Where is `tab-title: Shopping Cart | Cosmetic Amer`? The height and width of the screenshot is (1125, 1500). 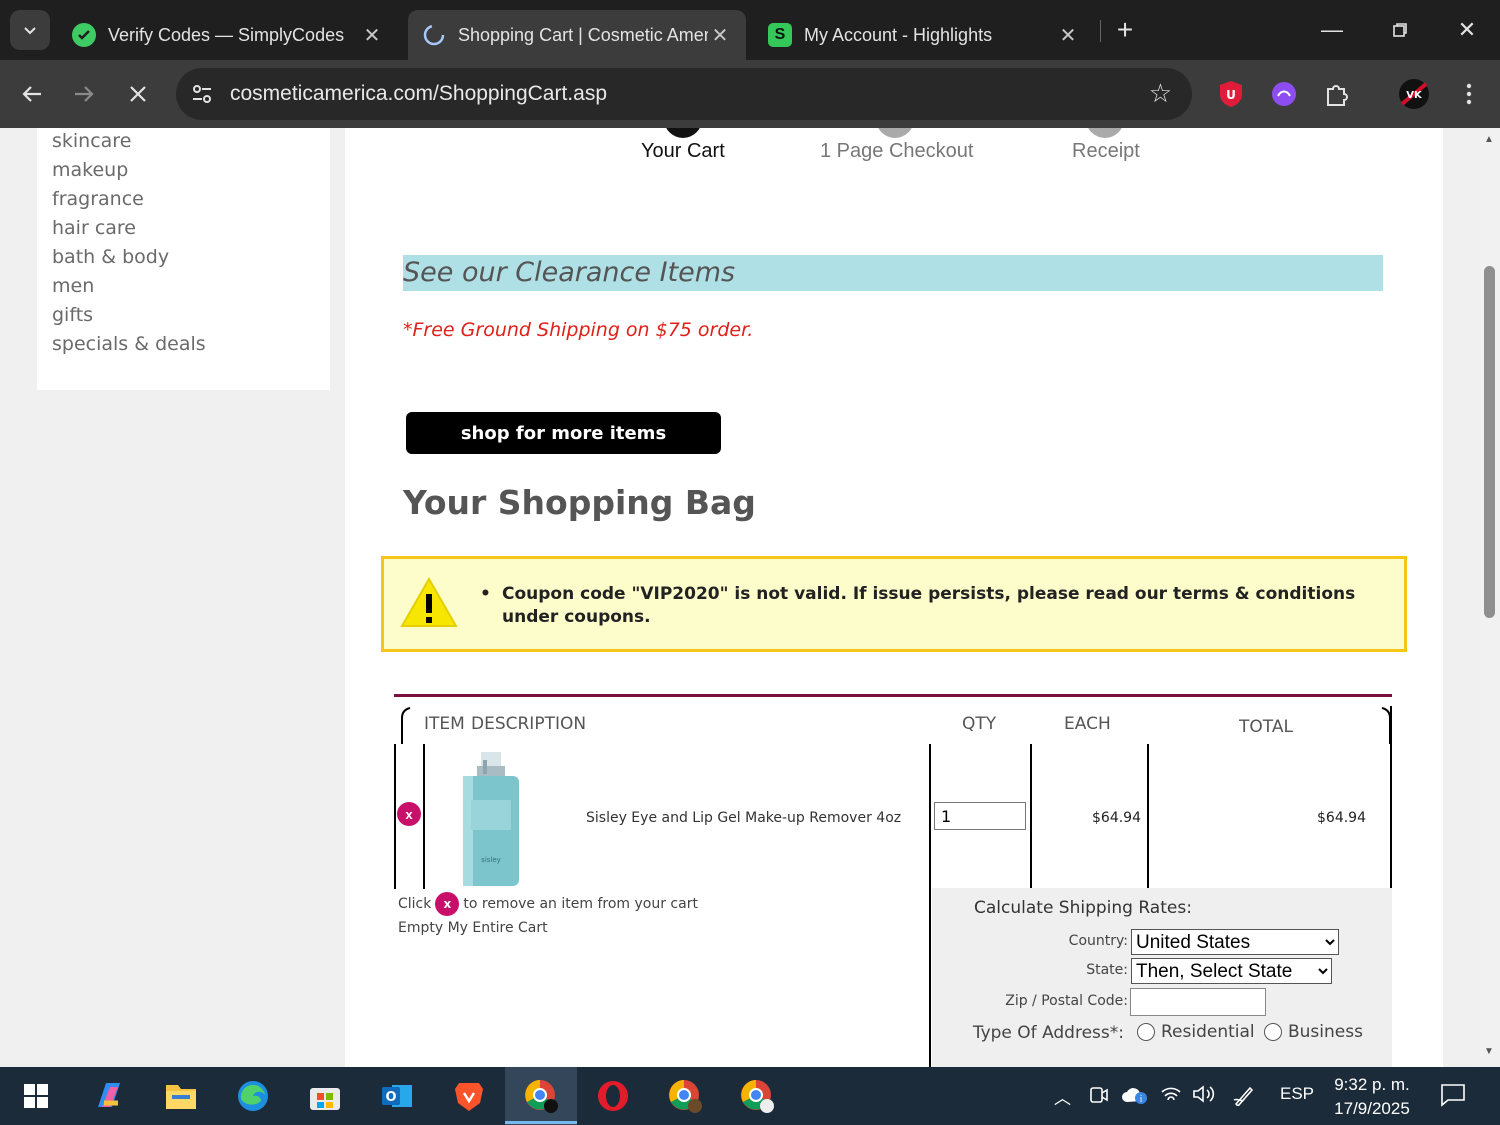 tab-title: Shopping Cart | Cosmetic Amer is located at coordinates (583, 34).